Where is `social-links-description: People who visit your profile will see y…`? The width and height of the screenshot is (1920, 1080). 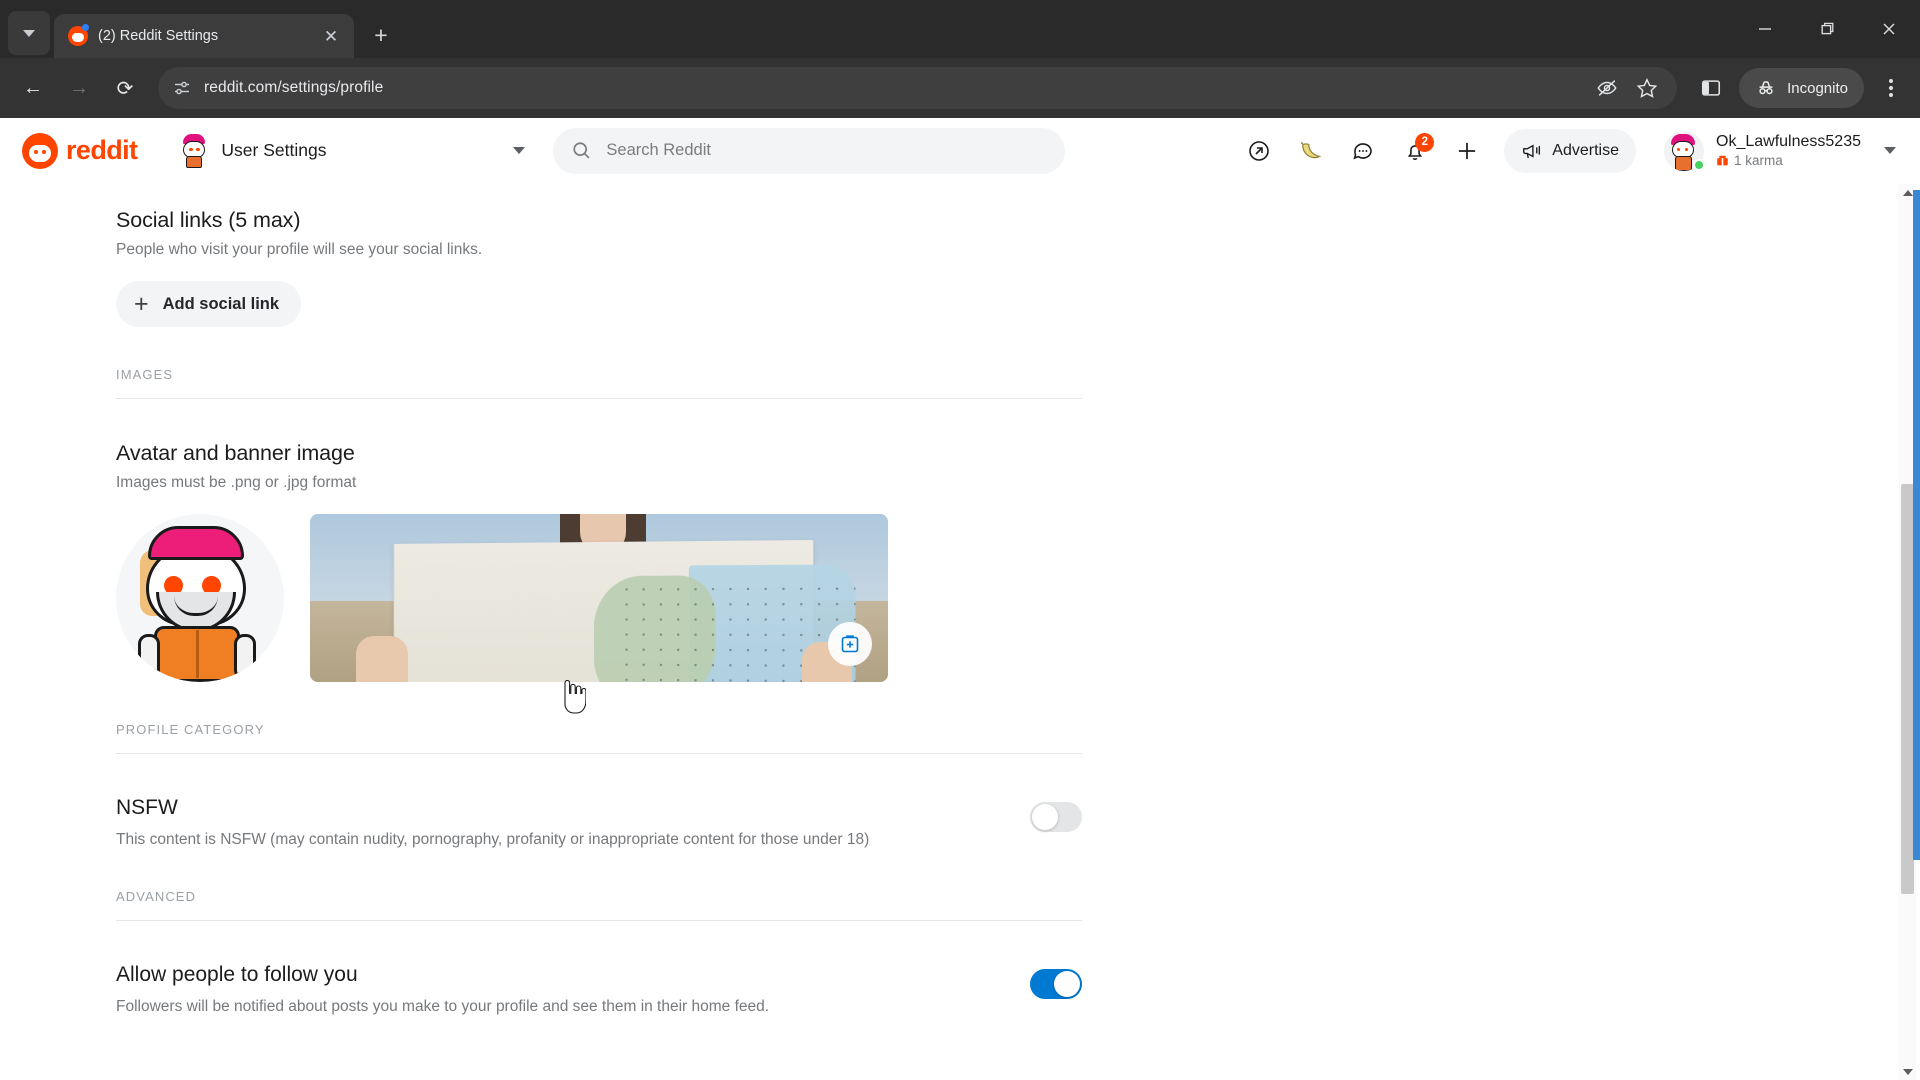
social-links-description: People who visit your profile will see y… is located at coordinates (299, 249).